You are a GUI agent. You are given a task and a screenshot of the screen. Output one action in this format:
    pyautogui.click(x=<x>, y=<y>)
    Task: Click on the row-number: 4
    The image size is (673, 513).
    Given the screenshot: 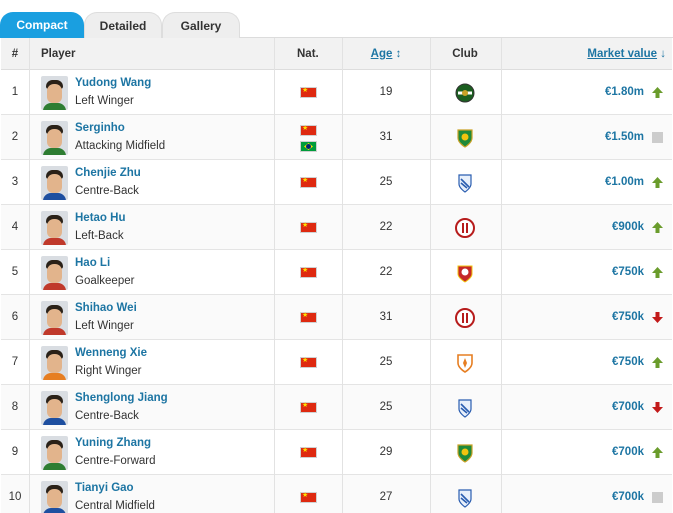 What is the action you would take?
    pyautogui.click(x=15, y=227)
    